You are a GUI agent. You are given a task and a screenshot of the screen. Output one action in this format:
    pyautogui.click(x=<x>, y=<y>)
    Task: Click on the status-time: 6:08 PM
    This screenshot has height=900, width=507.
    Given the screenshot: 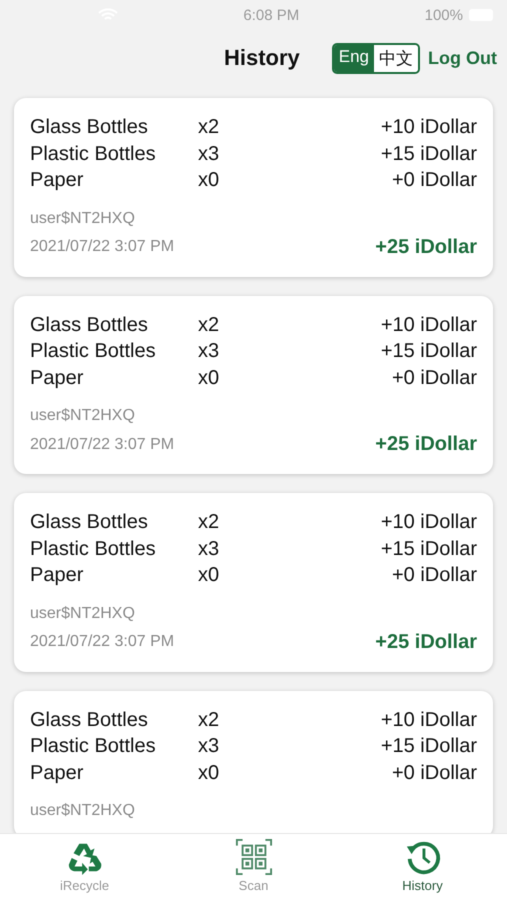 What is the action you would take?
    pyautogui.click(x=271, y=15)
    